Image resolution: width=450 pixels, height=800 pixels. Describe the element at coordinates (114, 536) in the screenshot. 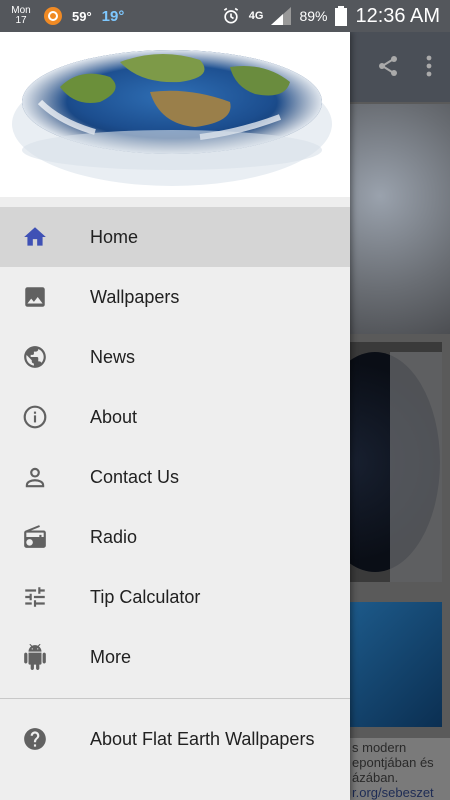

I see `menu-label: Radio` at that location.